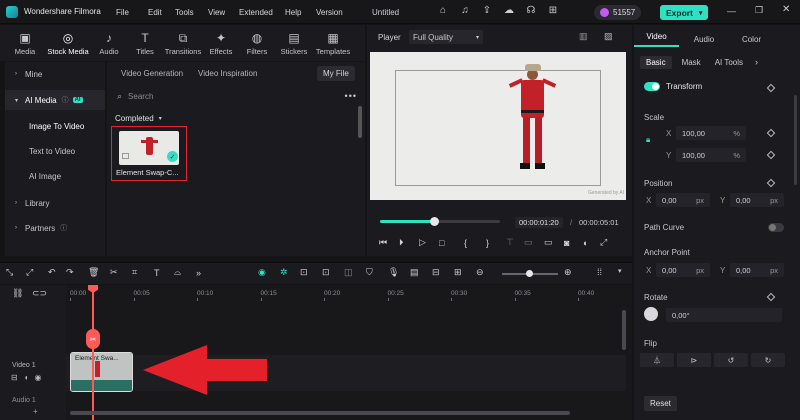  I want to click on sidebar-item-text-to-video: Text to Video, so click(55, 151).